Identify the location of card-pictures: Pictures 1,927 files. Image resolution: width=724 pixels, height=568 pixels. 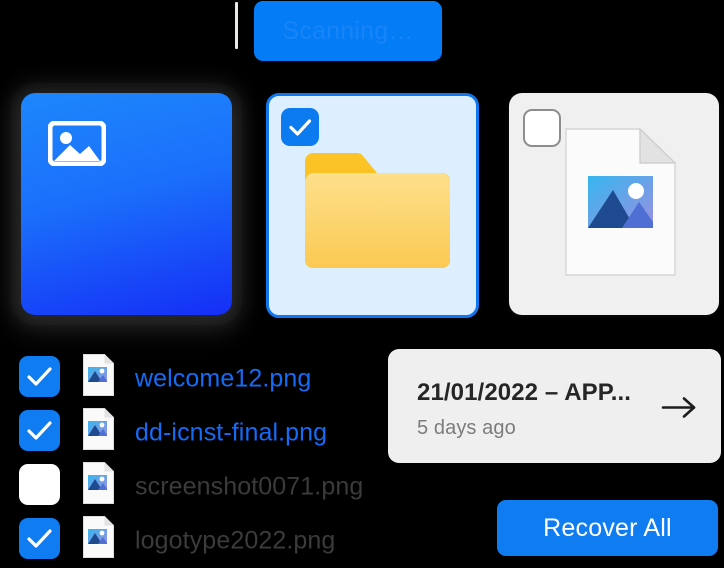
(126, 204).